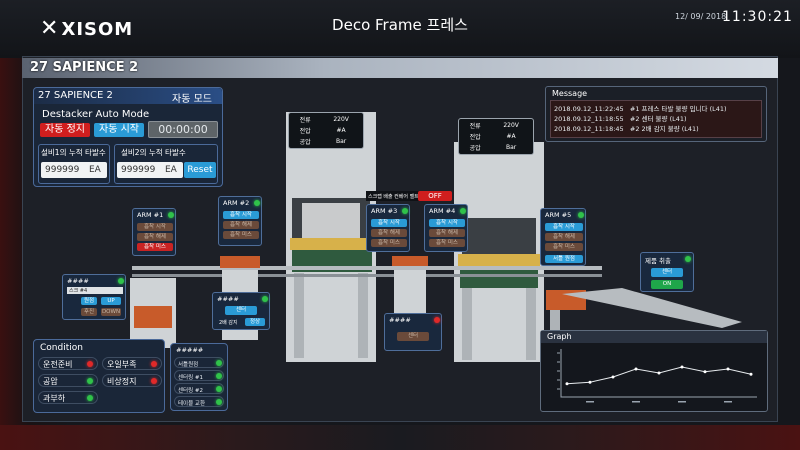 The height and width of the screenshot is (450, 800). I want to click on message-title: Message, so click(570, 93).